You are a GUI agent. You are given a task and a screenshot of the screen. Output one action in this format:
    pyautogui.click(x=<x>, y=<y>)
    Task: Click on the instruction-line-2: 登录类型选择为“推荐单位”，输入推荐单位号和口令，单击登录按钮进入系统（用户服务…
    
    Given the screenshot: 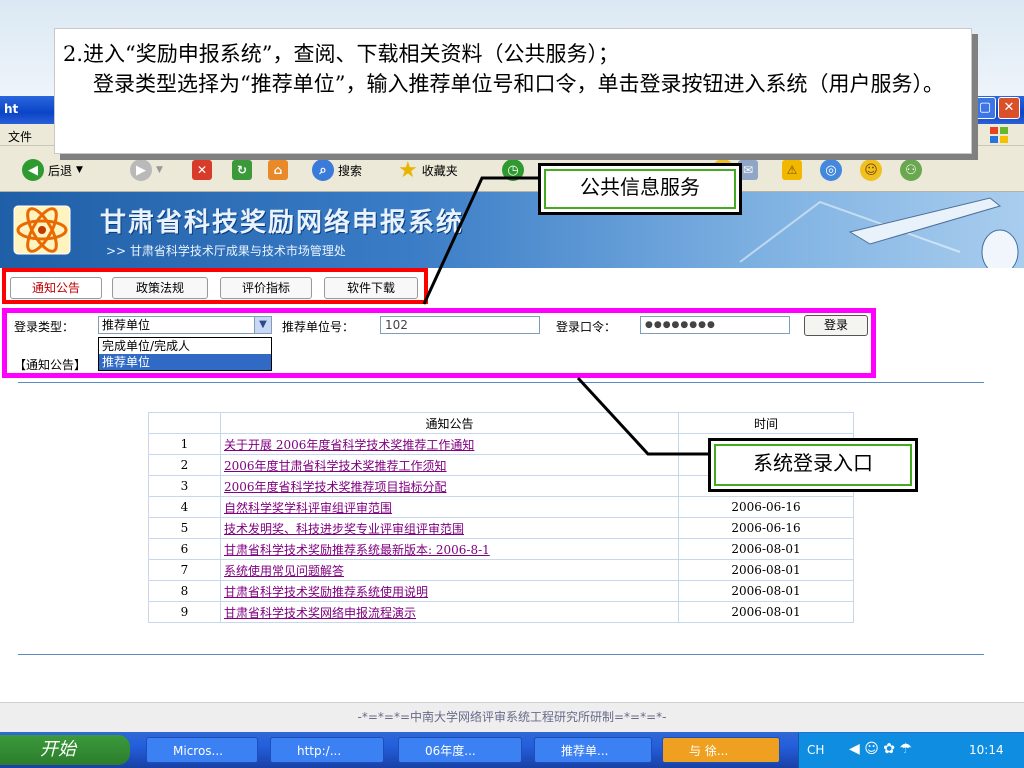 What is the action you would take?
    pyautogui.click(x=518, y=84)
    